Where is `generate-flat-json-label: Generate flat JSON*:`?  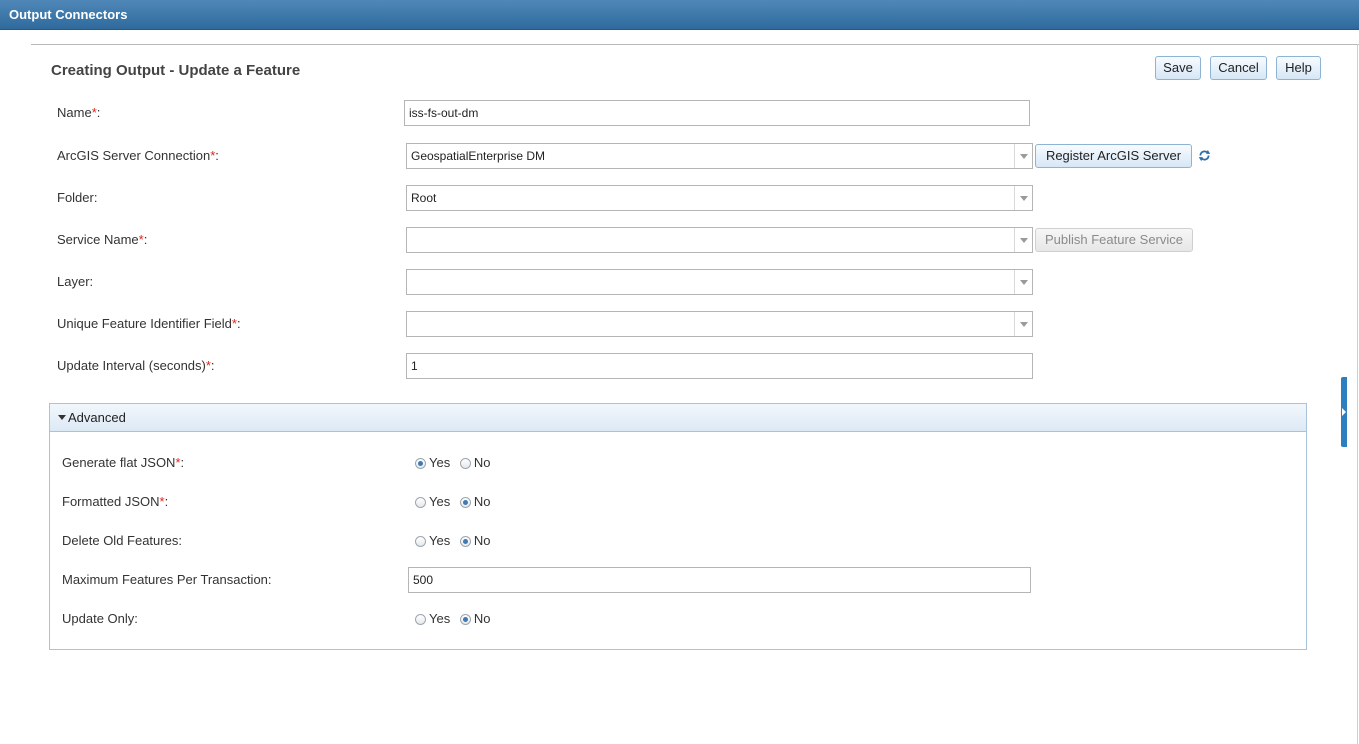
generate-flat-json-label: Generate flat JSON*: is located at coordinates (123, 462).